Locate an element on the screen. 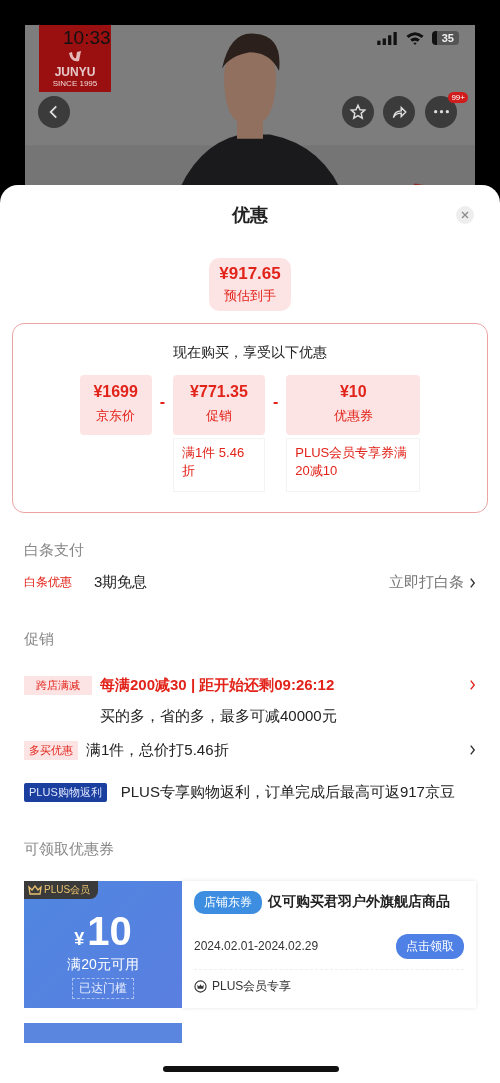 The image size is (500, 1083). close-icon is located at coordinates (465, 215).